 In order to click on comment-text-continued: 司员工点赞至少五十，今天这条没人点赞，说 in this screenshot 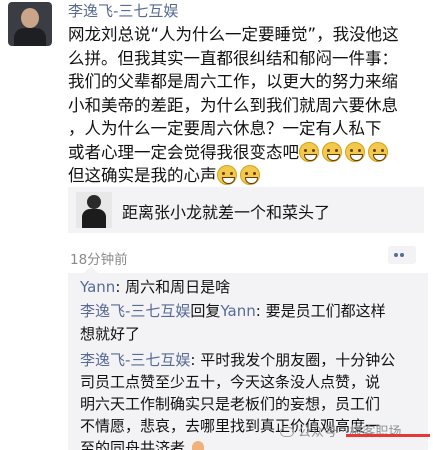, I will do `click(230, 382)`.